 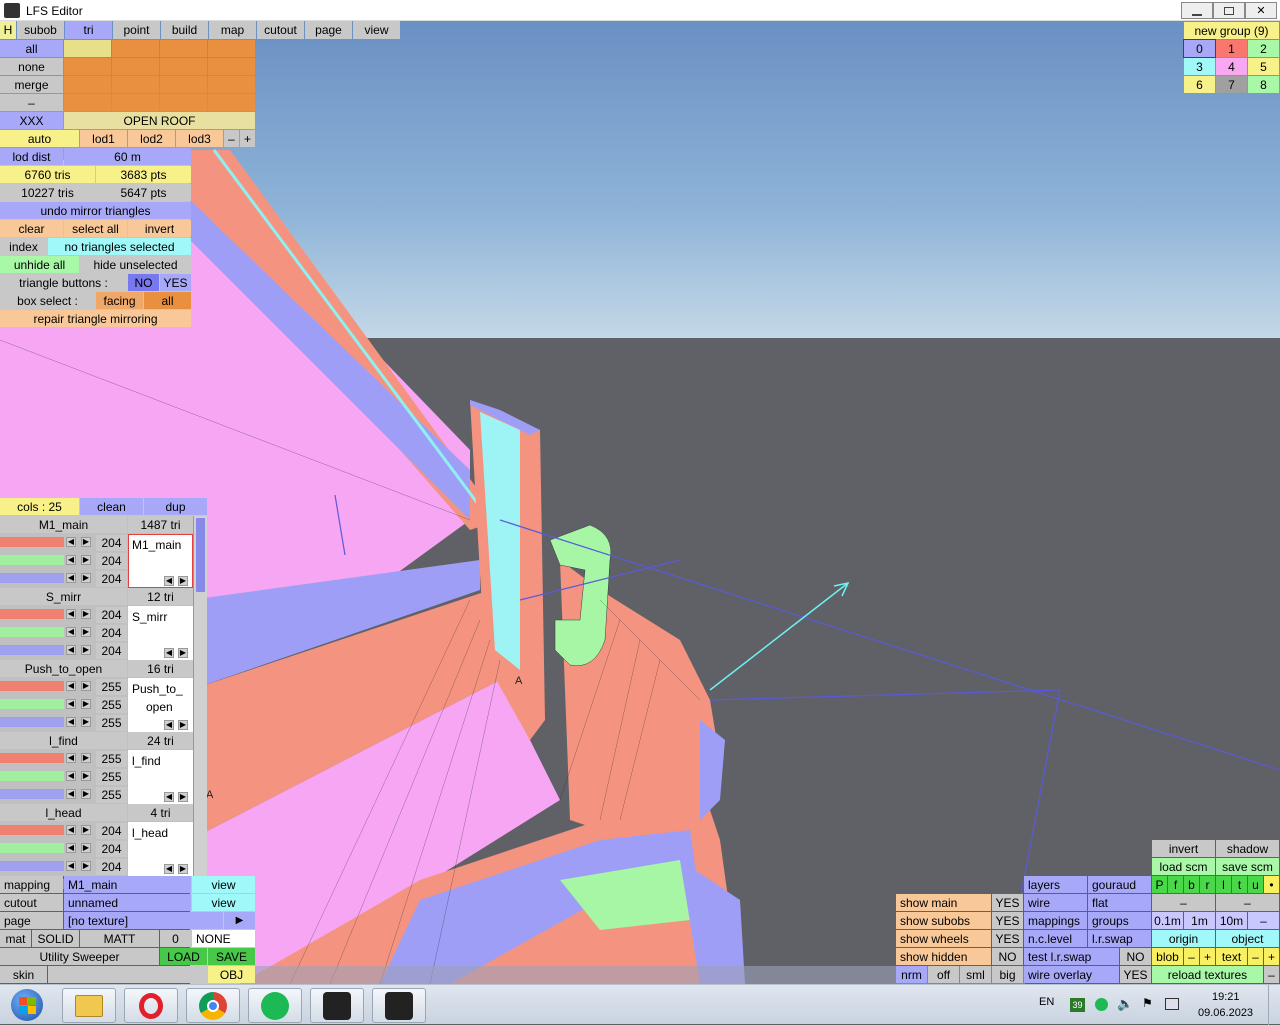 I want to click on taskbar-chrome, so click(x=213, y=1005).